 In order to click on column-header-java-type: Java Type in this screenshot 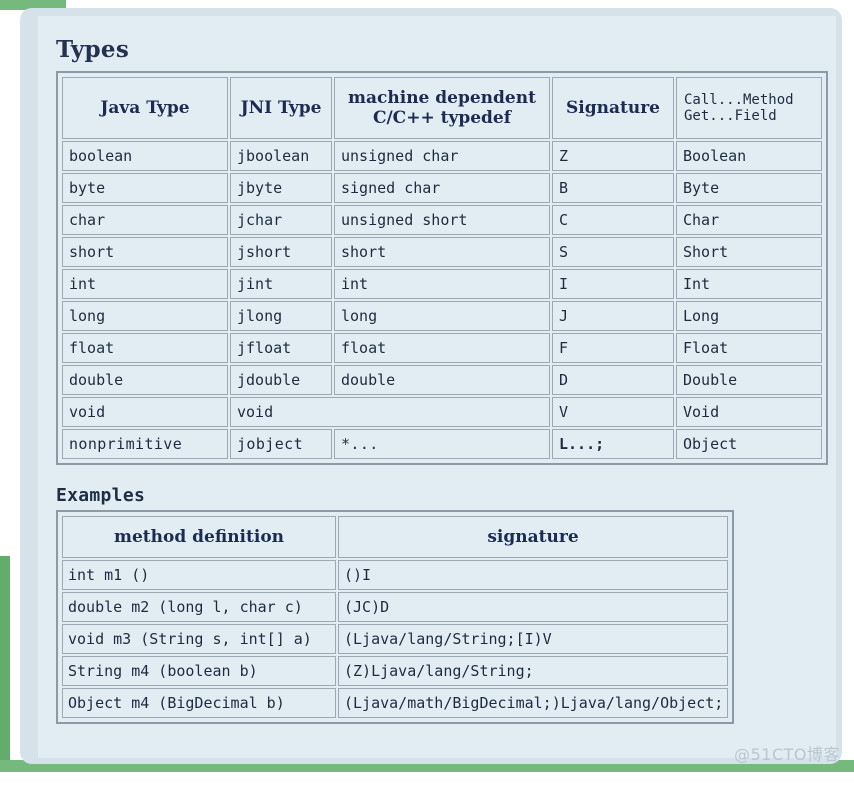, I will do `click(145, 108)`.